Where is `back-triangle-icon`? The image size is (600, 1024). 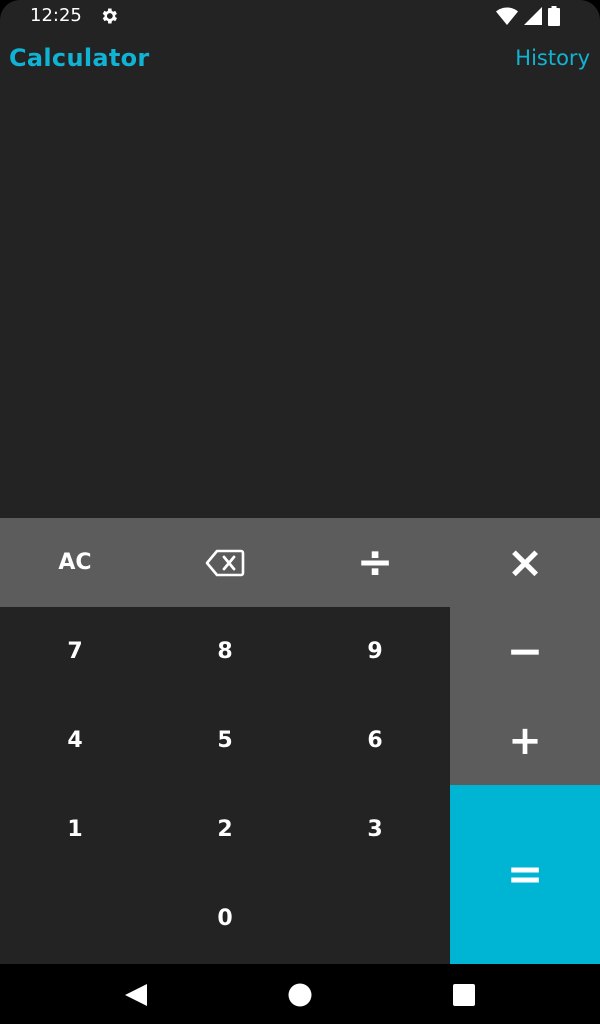
back-triangle-icon is located at coordinates (136, 995).